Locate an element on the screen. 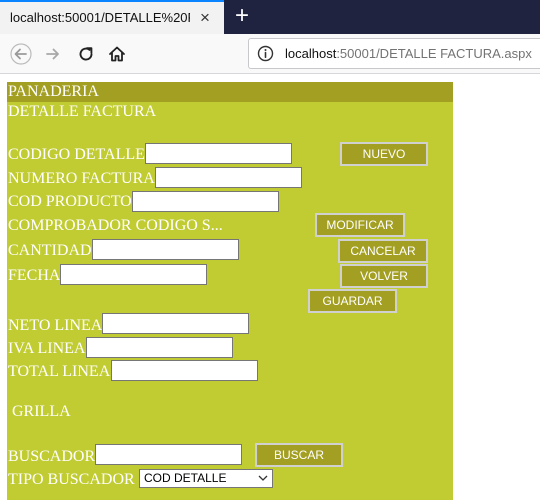 The height and width of the screenshot is (500, 540). home-icon is located at coordinates (117, 54).